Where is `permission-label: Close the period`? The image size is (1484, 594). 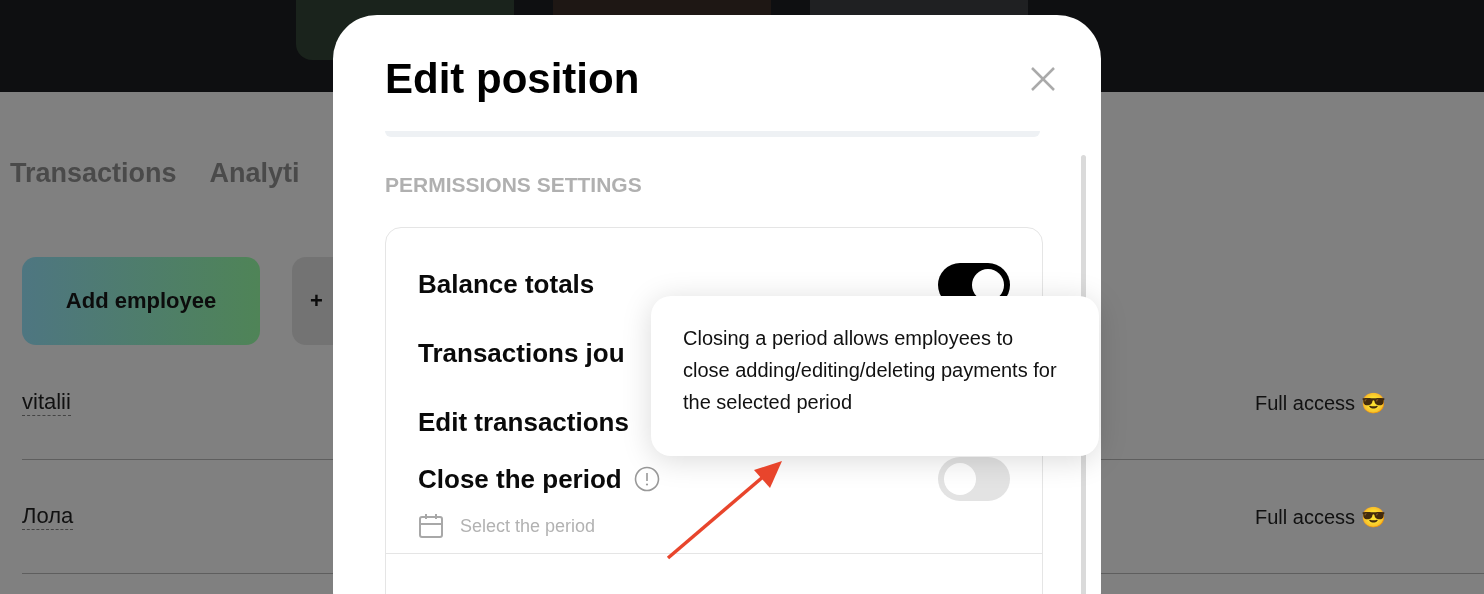
permission-label: Close the period is located at coordinates (520, 479).